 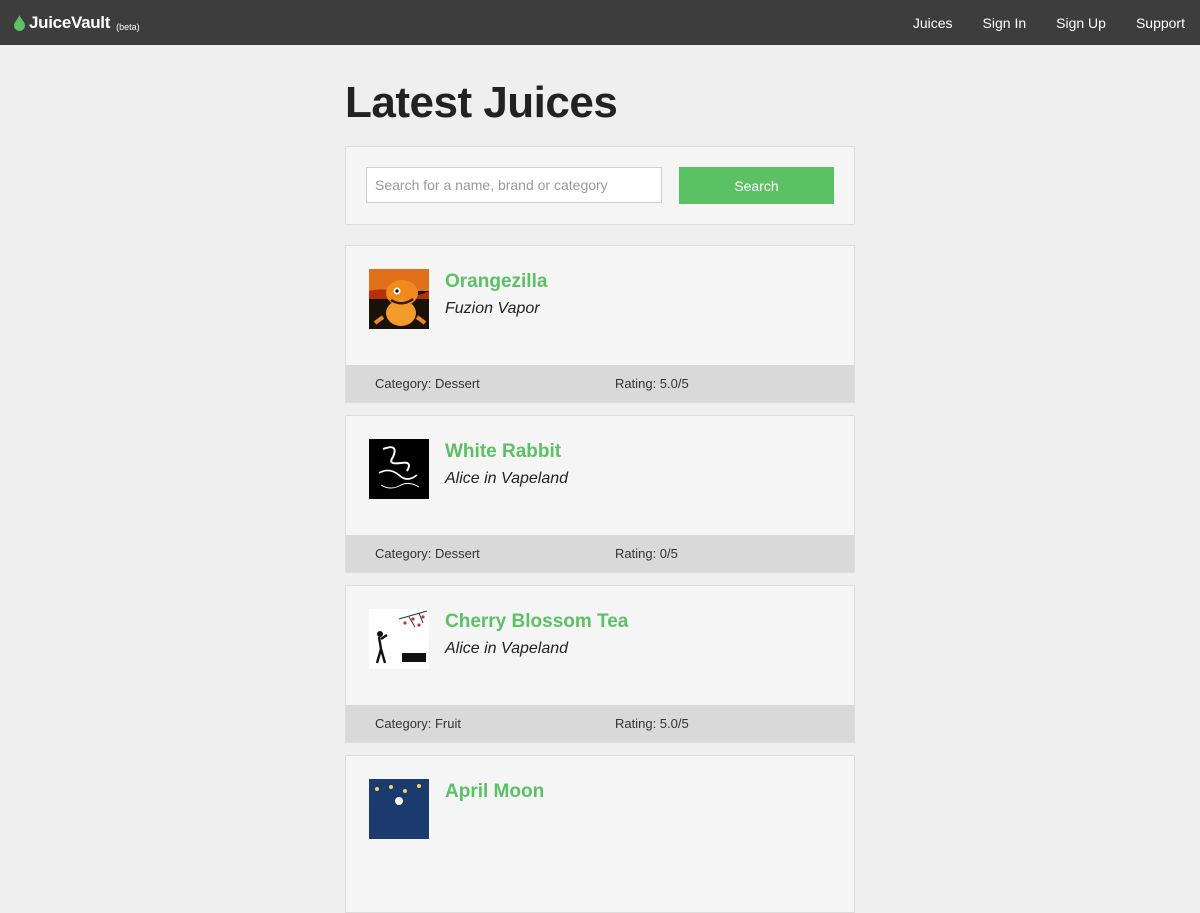 What do you see at coordinates (1034, 22) in the screenshot?
I see `nav-links: Juices Sign In Sign Up Support` at bounding box center [1034, 22].